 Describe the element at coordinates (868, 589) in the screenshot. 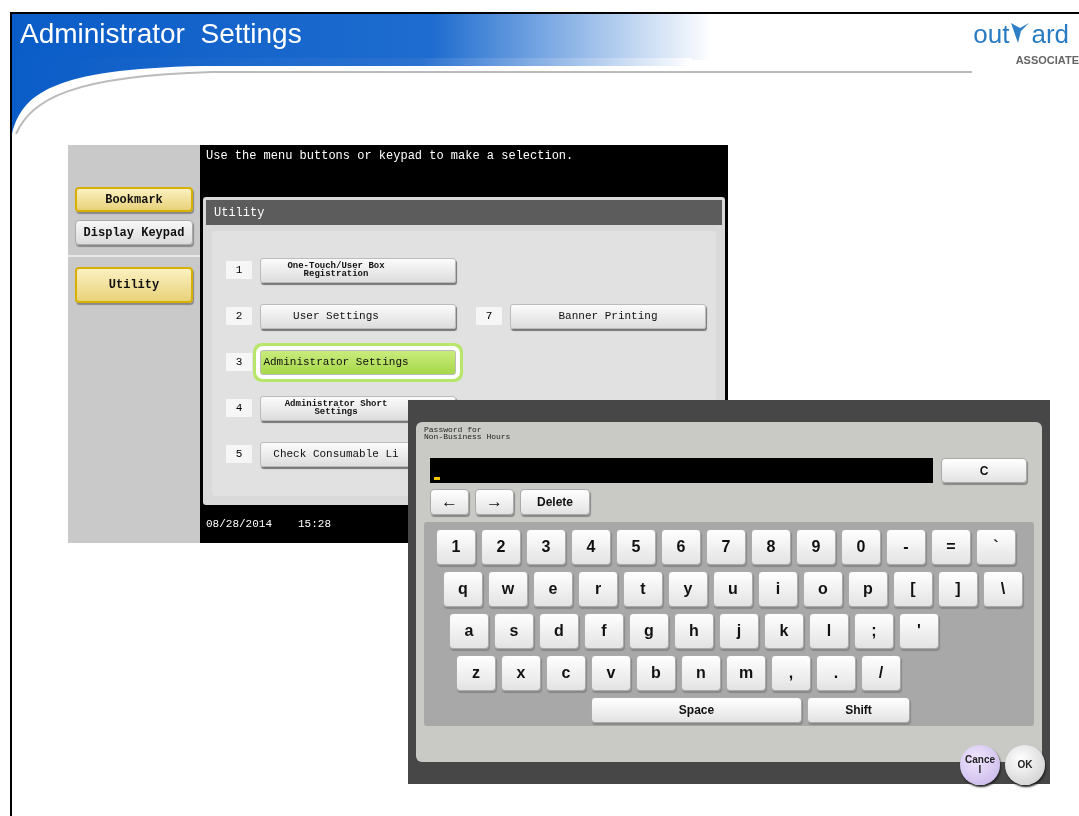

I see `keyboard-key: p` at that location.